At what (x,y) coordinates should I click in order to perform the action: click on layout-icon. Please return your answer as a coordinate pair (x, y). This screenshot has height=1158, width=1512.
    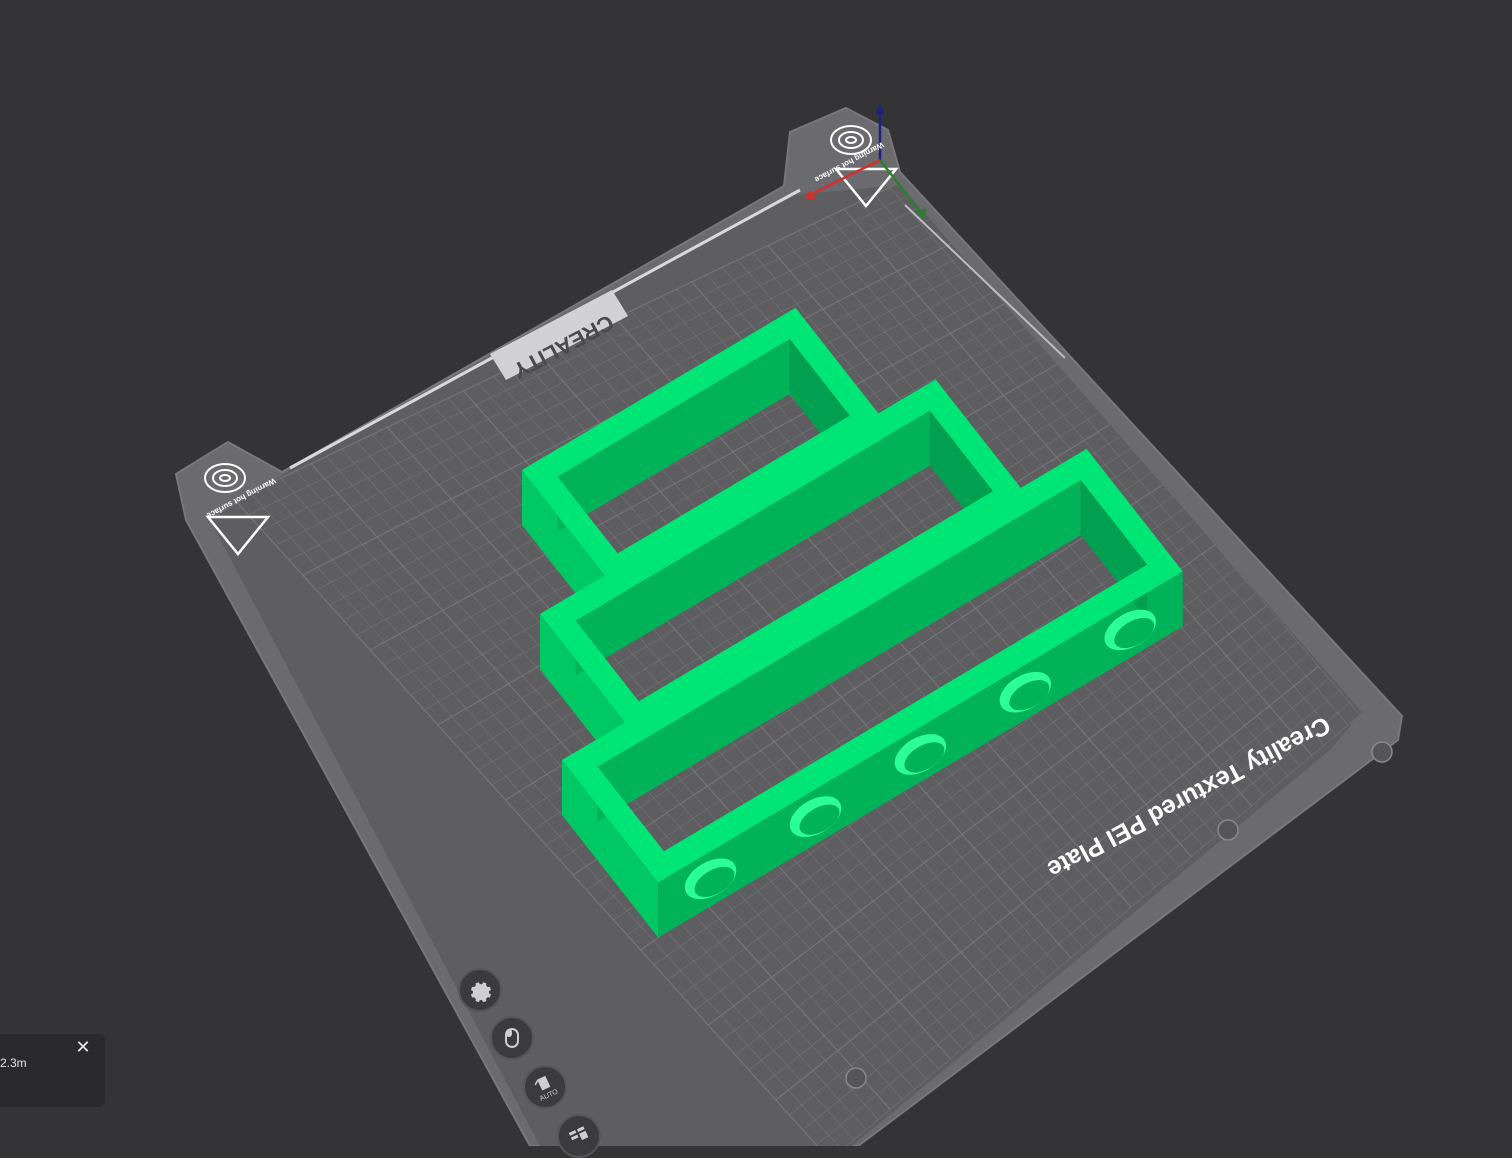
    Looking at the image, I should click on (578, 1133).